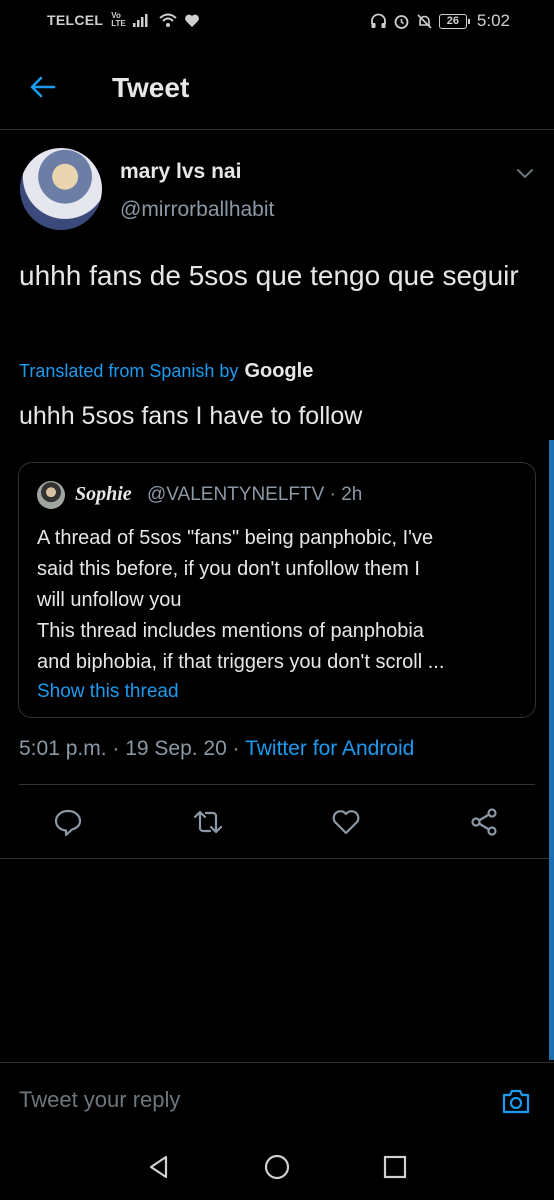 Image resolution: width=554 pixels, height=1200 pixels. What do you see at coordinates (484, 822) in the screenshot?
I see `share-icon` at bounding box center [484, 822].